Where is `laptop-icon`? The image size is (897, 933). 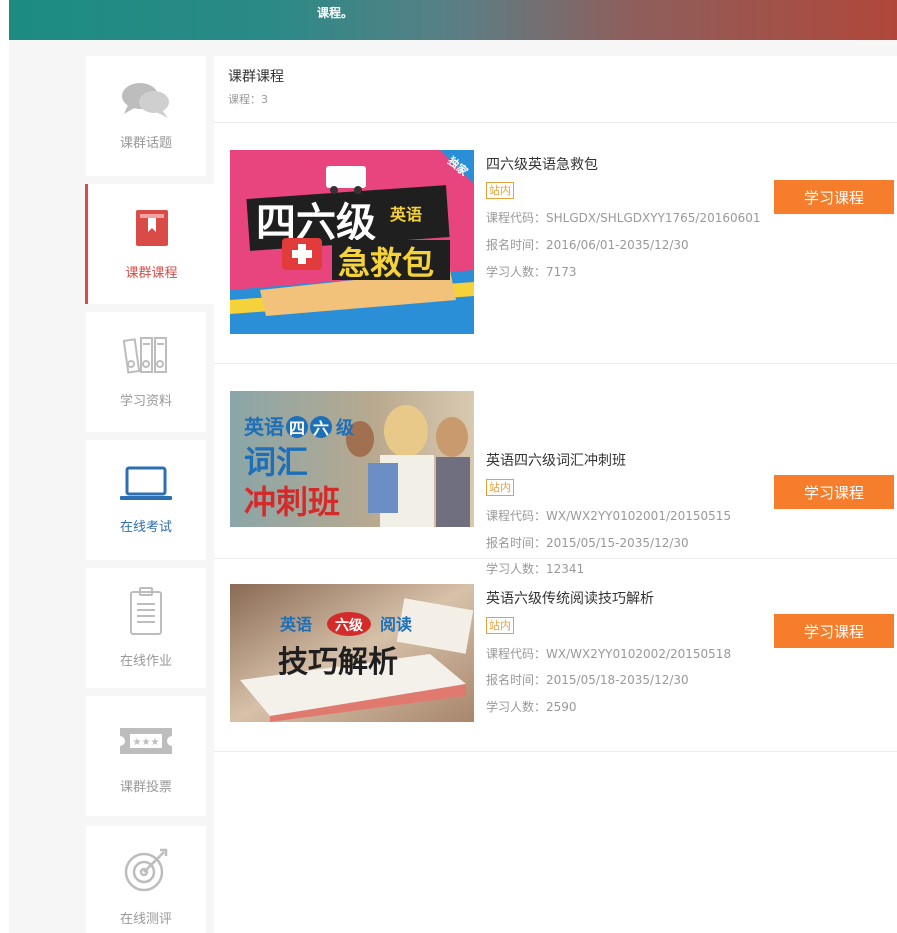 laptop-icon is located at coordinates (146, 483).